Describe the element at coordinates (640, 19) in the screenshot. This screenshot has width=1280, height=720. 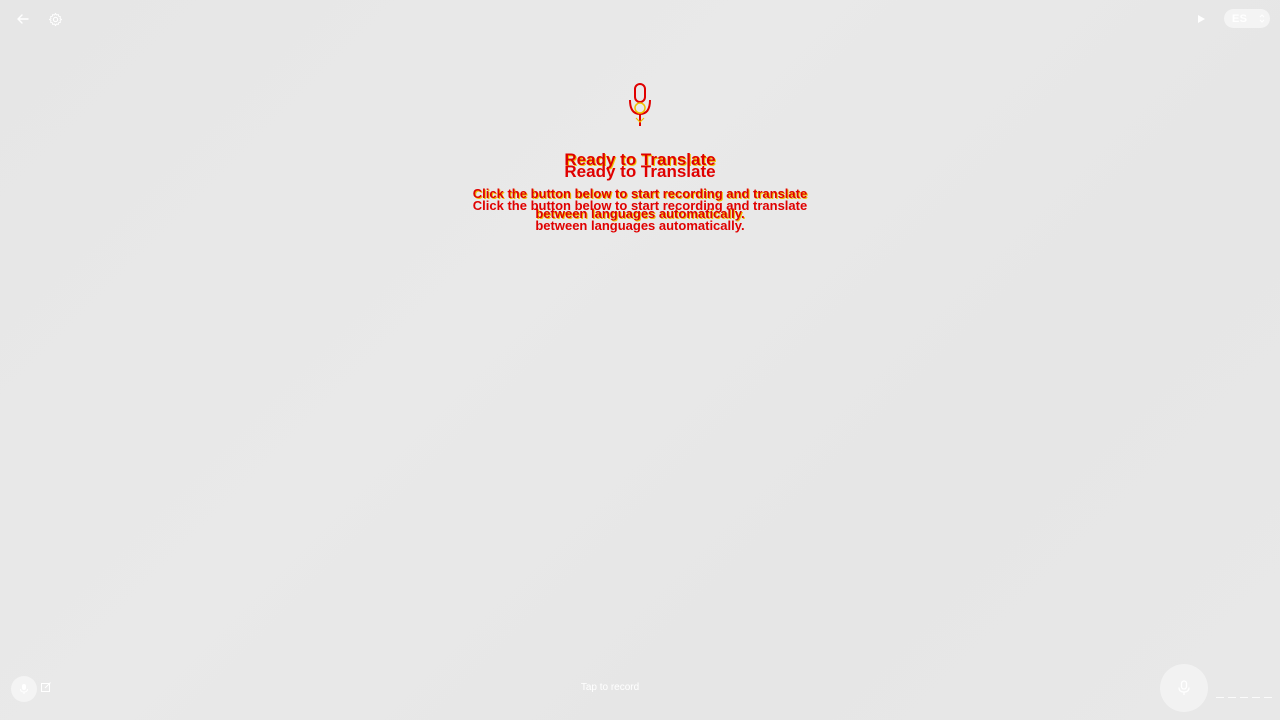
I see `top-bar: ES` at that location.